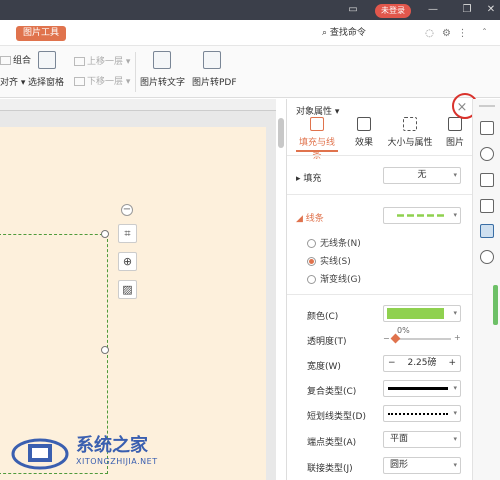 This screenshot has width=500, height=480. What do you see at coordinates (105, 62) in the screenshot?
I see `bring-forward-label: 上移一层` at bounding box center [105, 62].